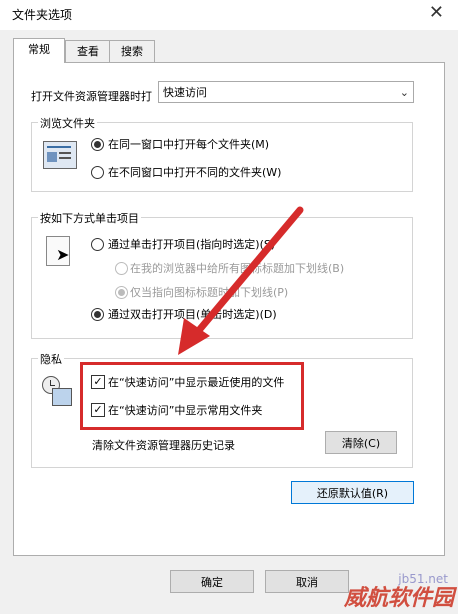 This screenshot has width=458, height=614. Describe the element at coordinates (39, 50) in the screenshot. I see `tab-general: 常规` at that location.